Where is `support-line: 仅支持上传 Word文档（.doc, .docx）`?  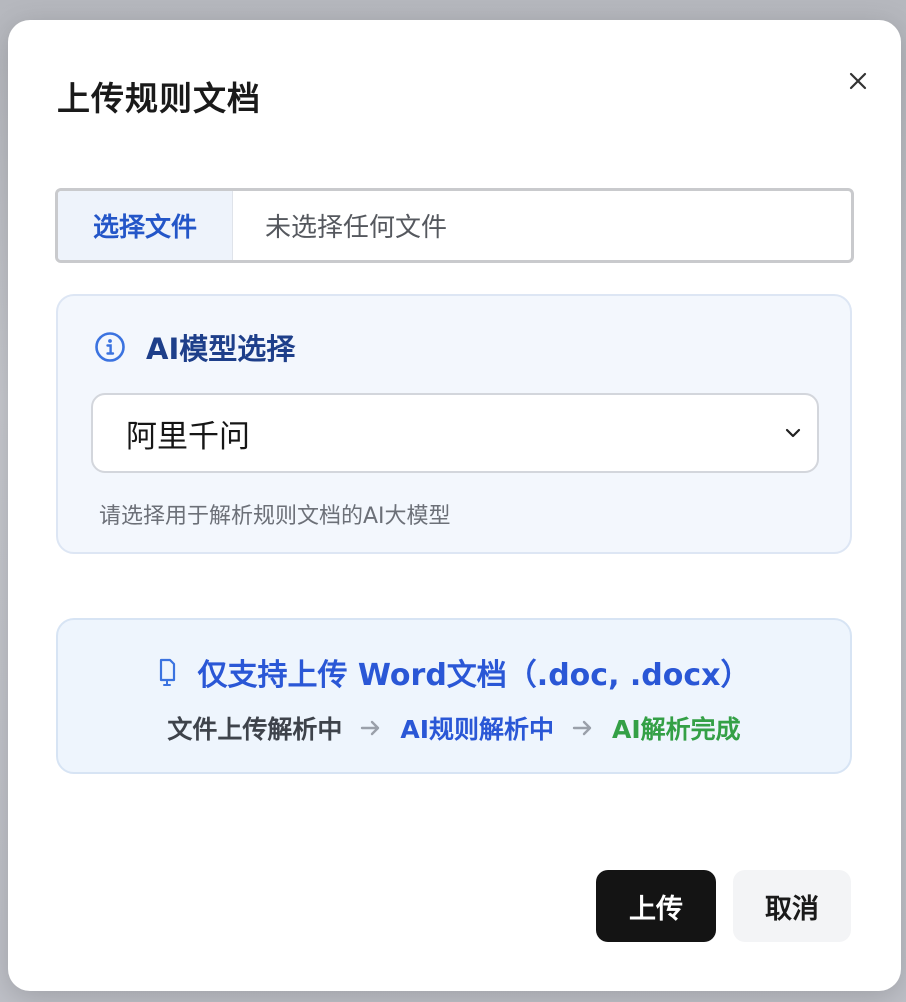 support-line: 仅支持上传 Word文档（.doc, .docx） is located at coordinates (454, 672).